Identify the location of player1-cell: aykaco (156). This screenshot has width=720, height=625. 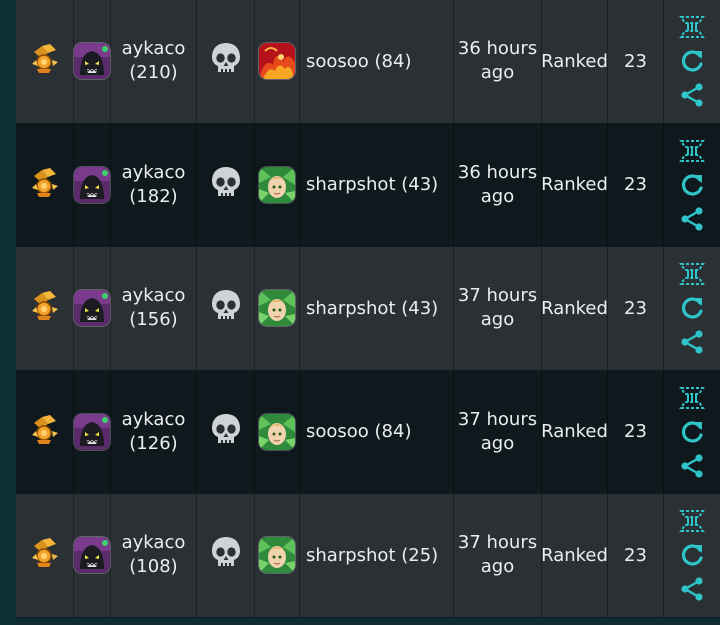
(154, 308).